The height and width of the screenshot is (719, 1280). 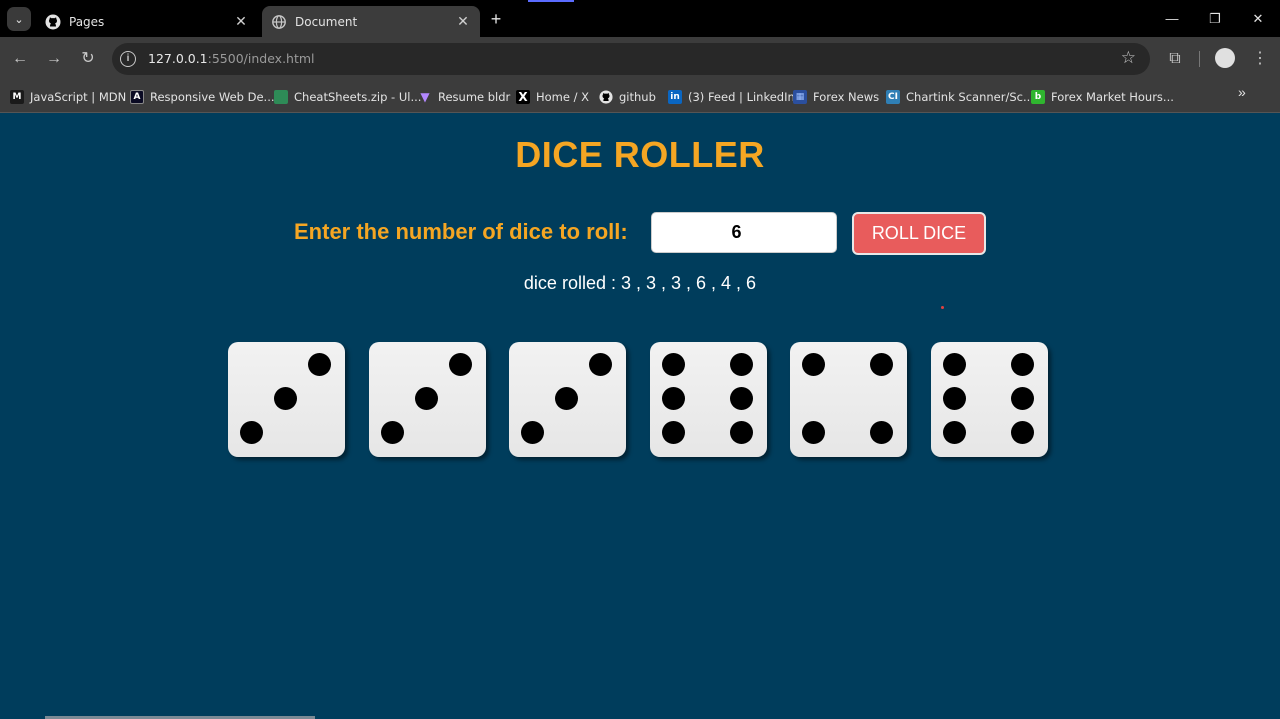 What do you see at coordinates (88, 59) in the screenshot?
I see `reload-icon: ↻` at bounding box center [88, 59].